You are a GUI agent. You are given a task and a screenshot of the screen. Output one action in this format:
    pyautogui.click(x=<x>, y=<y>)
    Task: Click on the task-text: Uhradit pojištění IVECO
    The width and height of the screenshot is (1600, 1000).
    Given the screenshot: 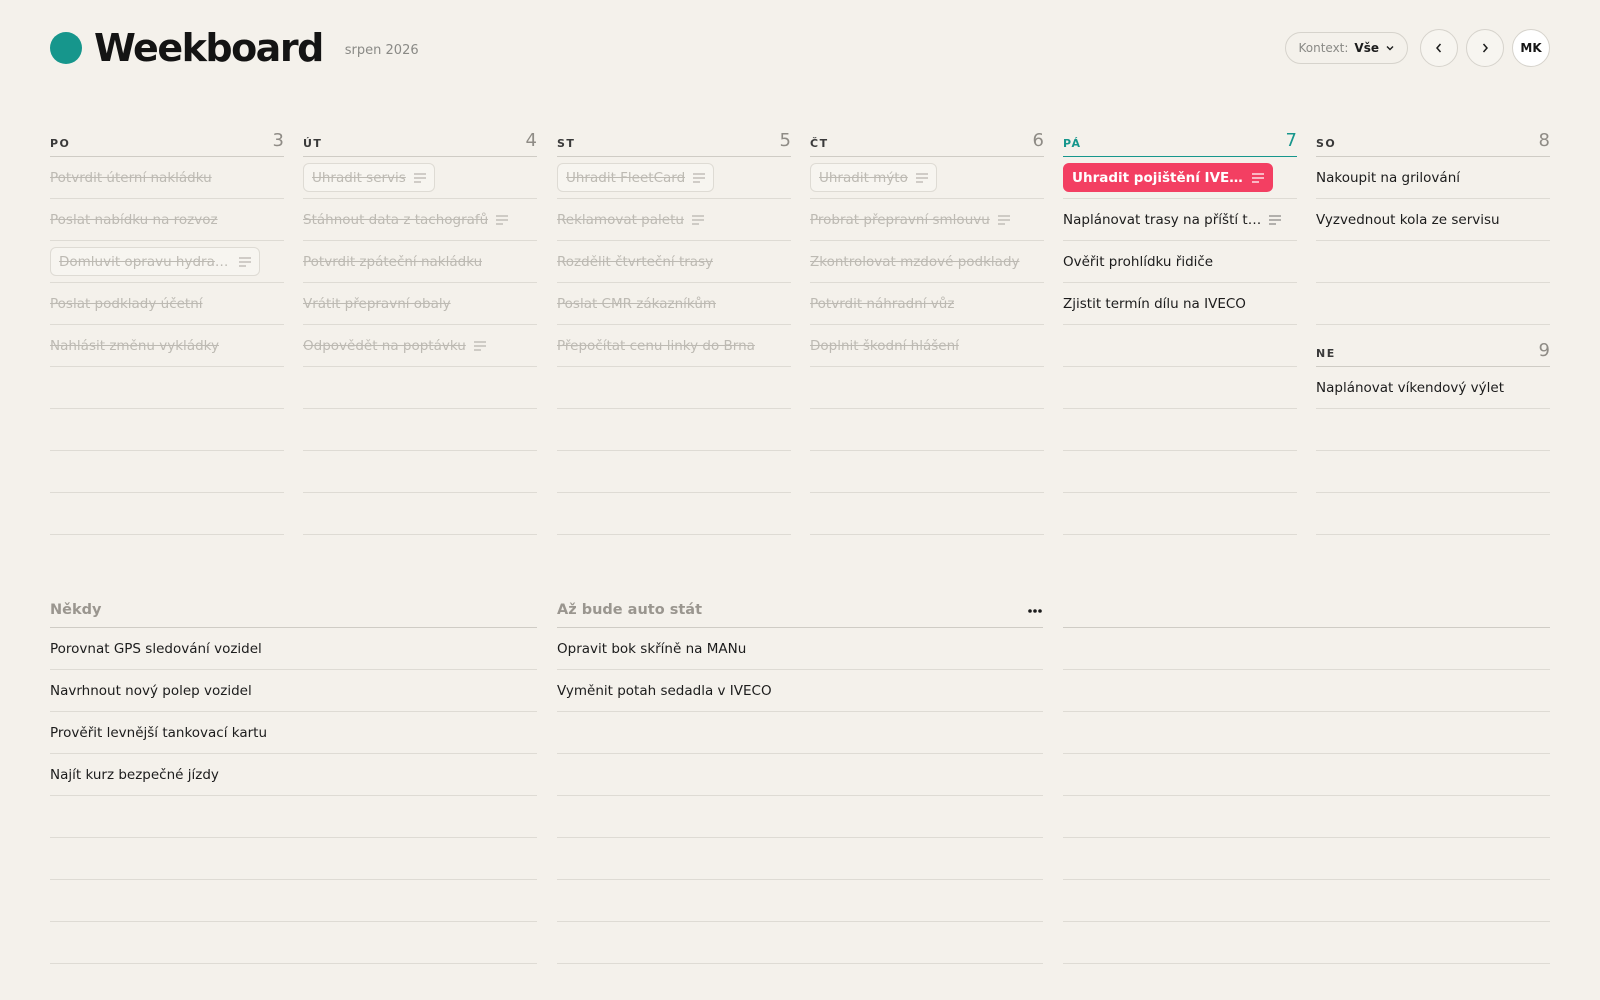 What is the action you would take?
    pyautogui.click(x=1158, y=177)
    